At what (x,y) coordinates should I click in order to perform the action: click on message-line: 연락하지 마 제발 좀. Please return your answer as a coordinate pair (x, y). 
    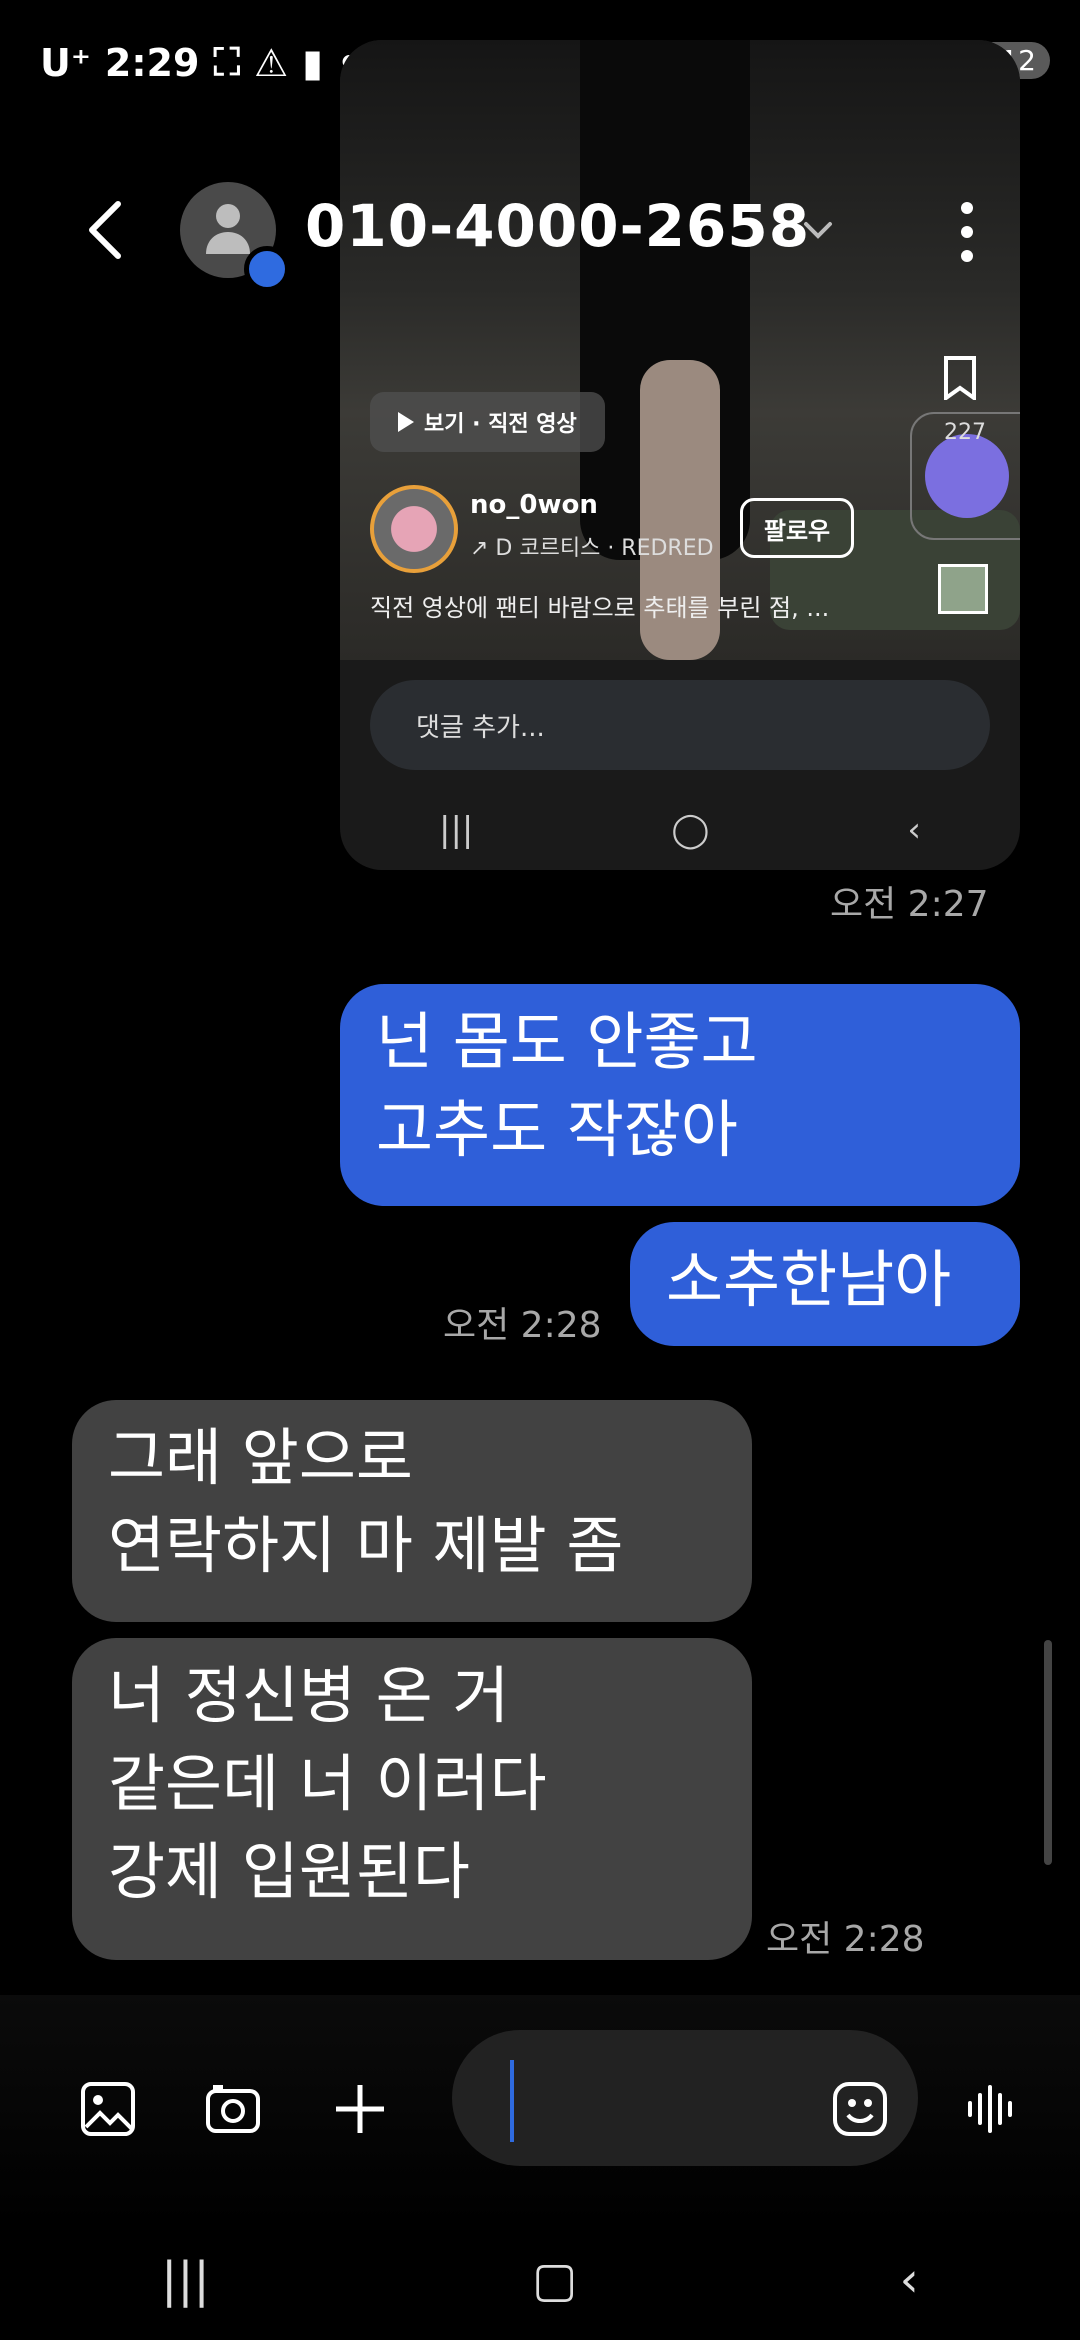
    Looking at the image, I should click on (366, 1545).